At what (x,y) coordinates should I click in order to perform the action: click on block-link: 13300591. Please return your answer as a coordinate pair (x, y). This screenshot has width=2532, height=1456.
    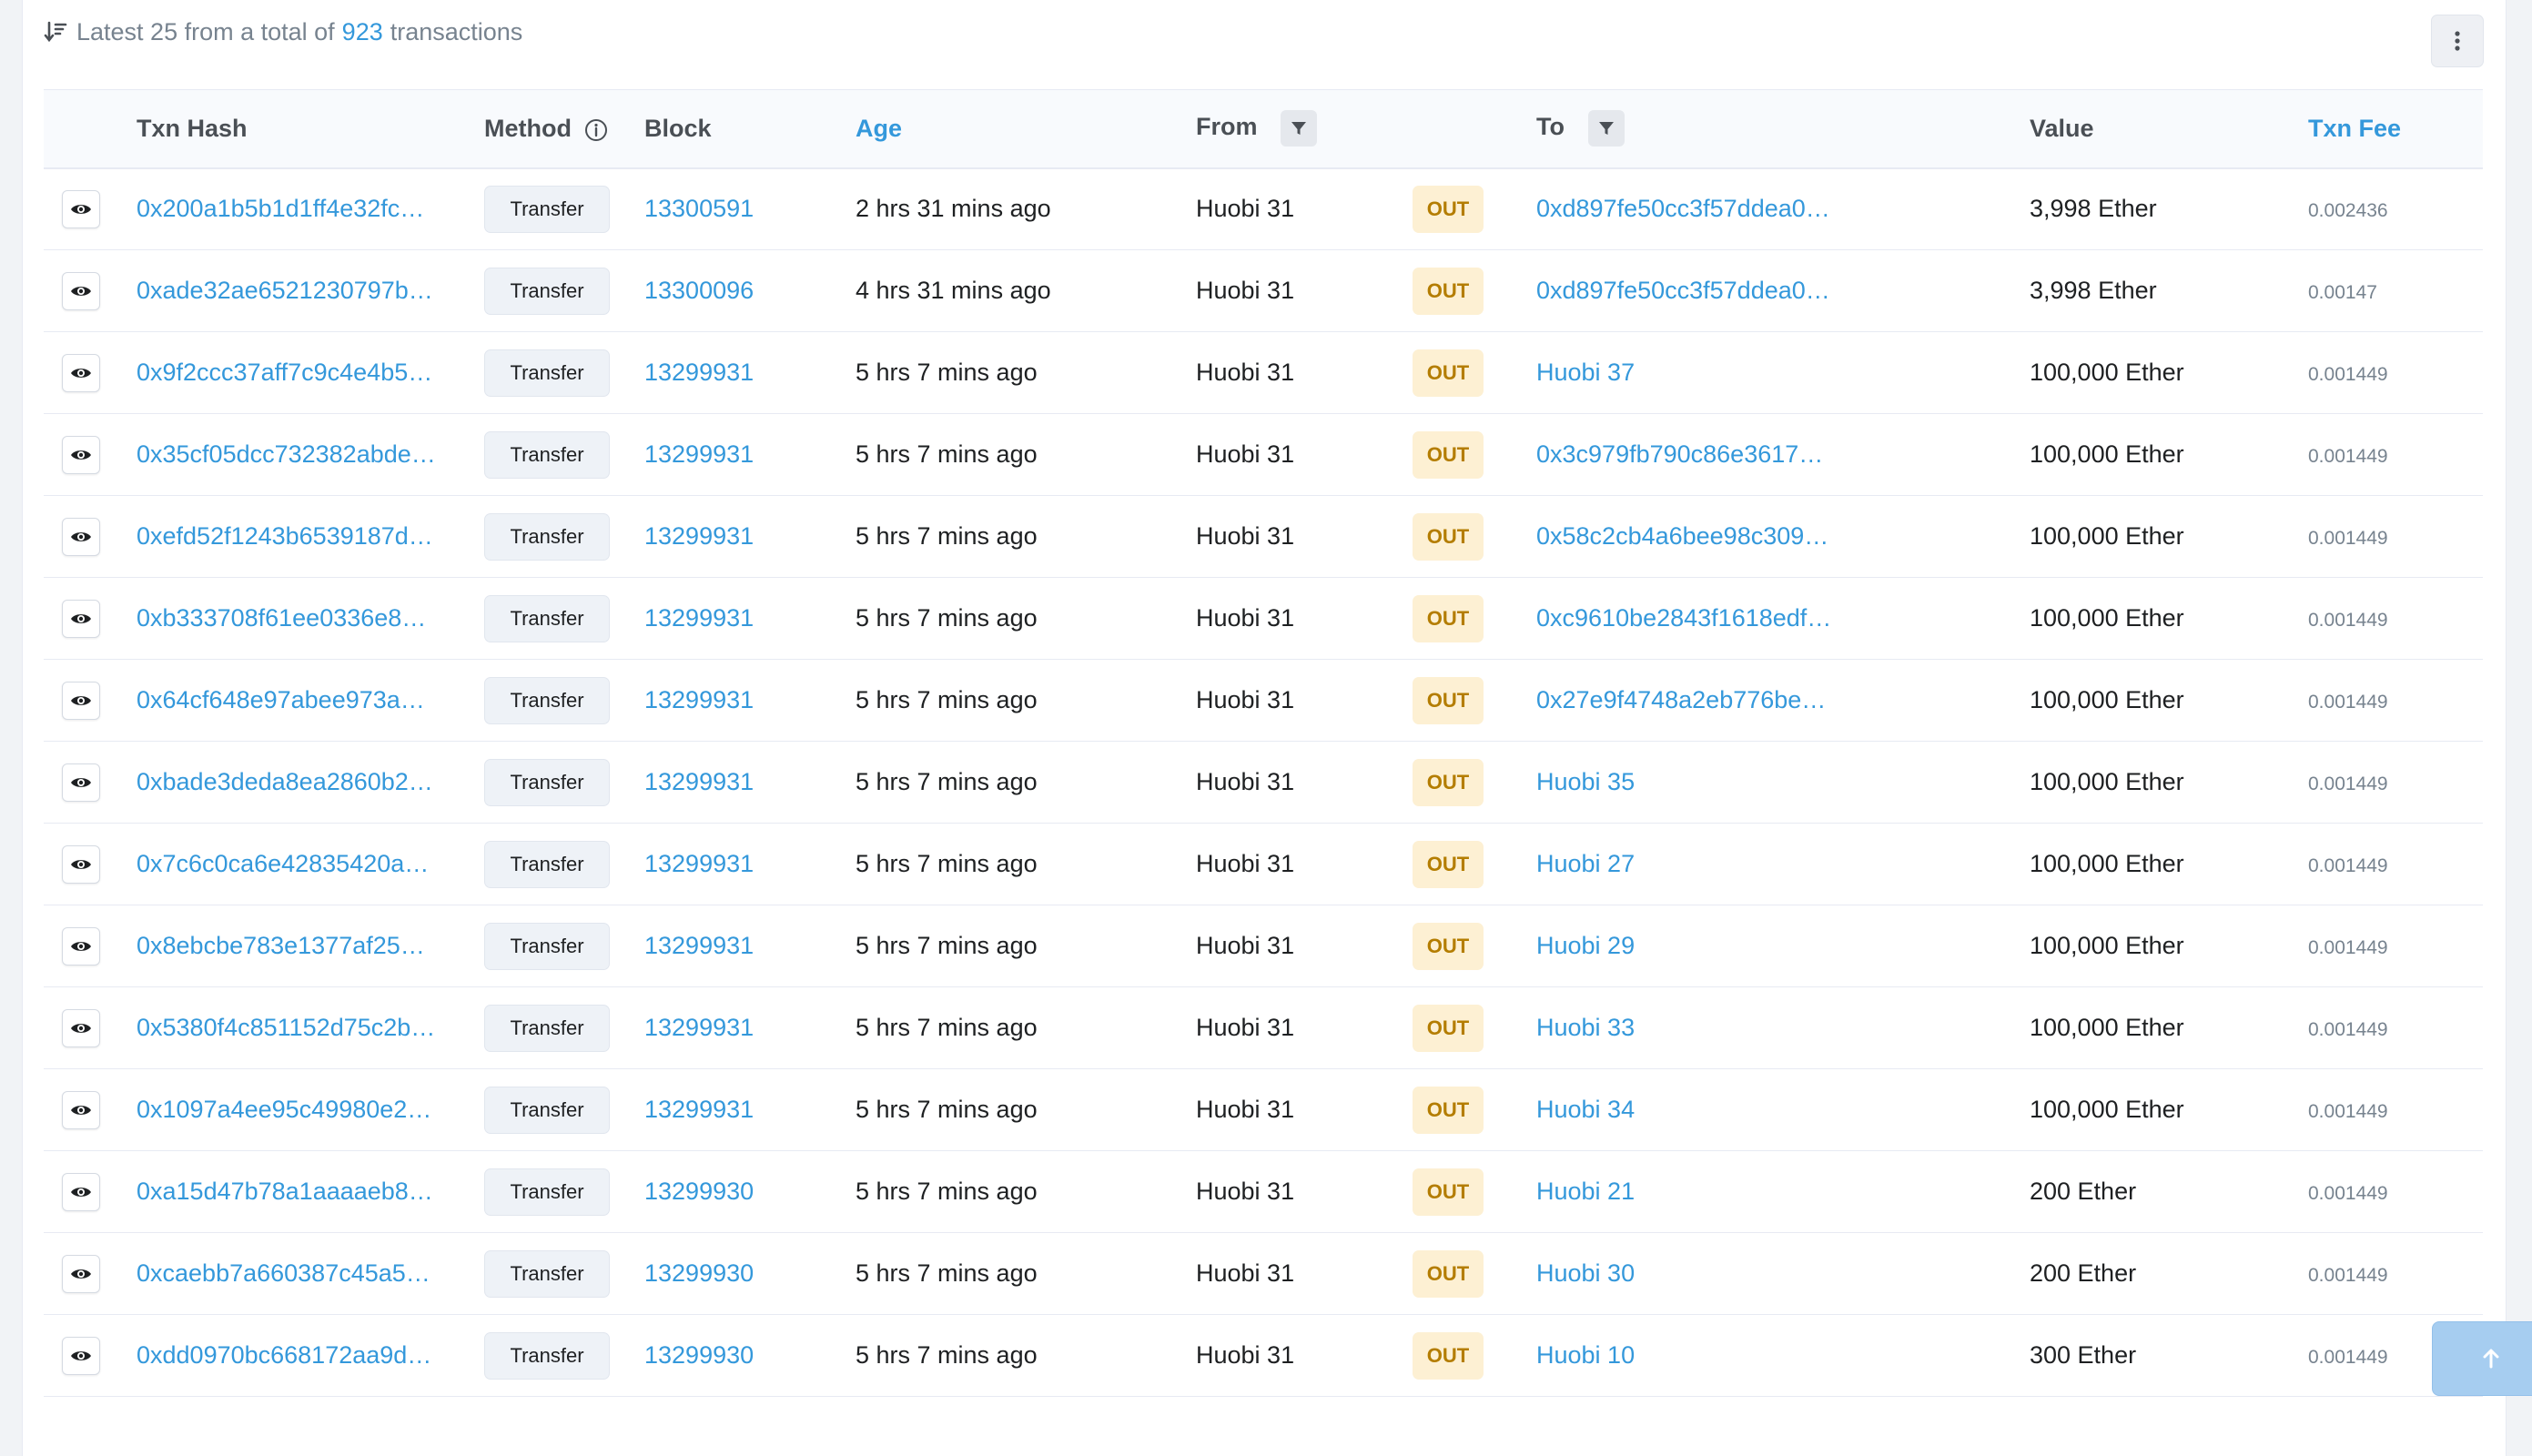
    Looking at the image, I should click on (699, 209).